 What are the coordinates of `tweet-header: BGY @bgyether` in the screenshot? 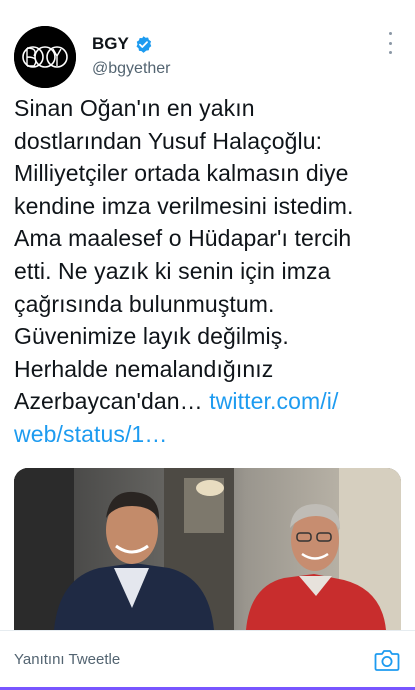 It's located at (207, 46).